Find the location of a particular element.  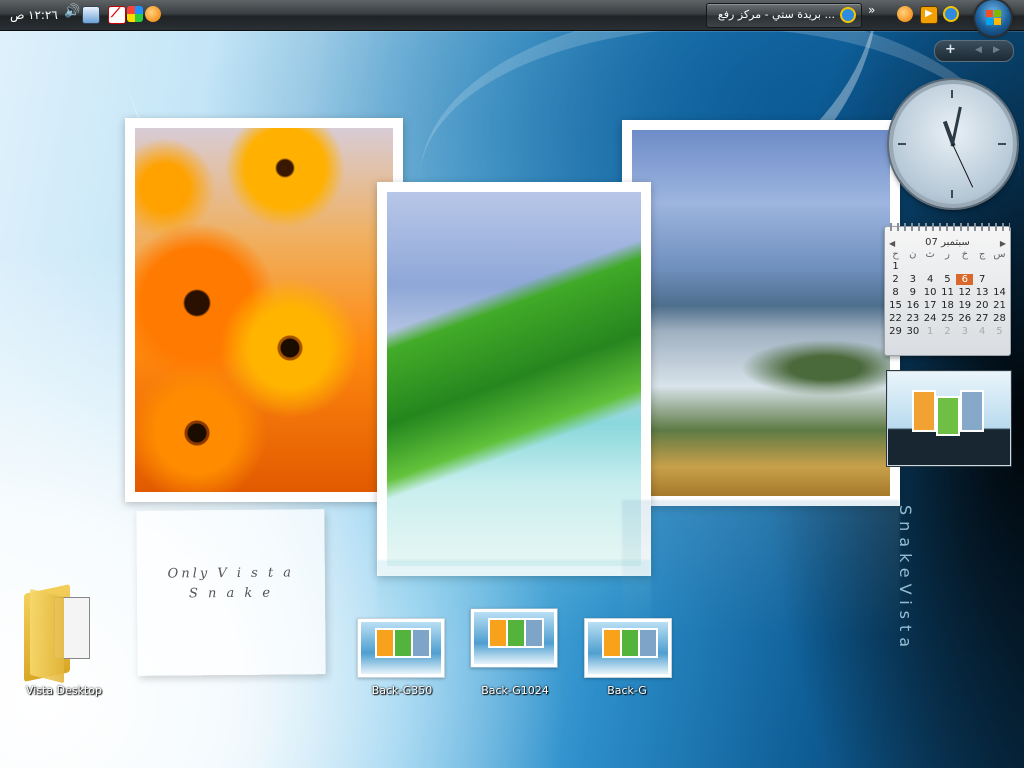

antivirus-icon: ⟋ is located at coordinates (117, 15).